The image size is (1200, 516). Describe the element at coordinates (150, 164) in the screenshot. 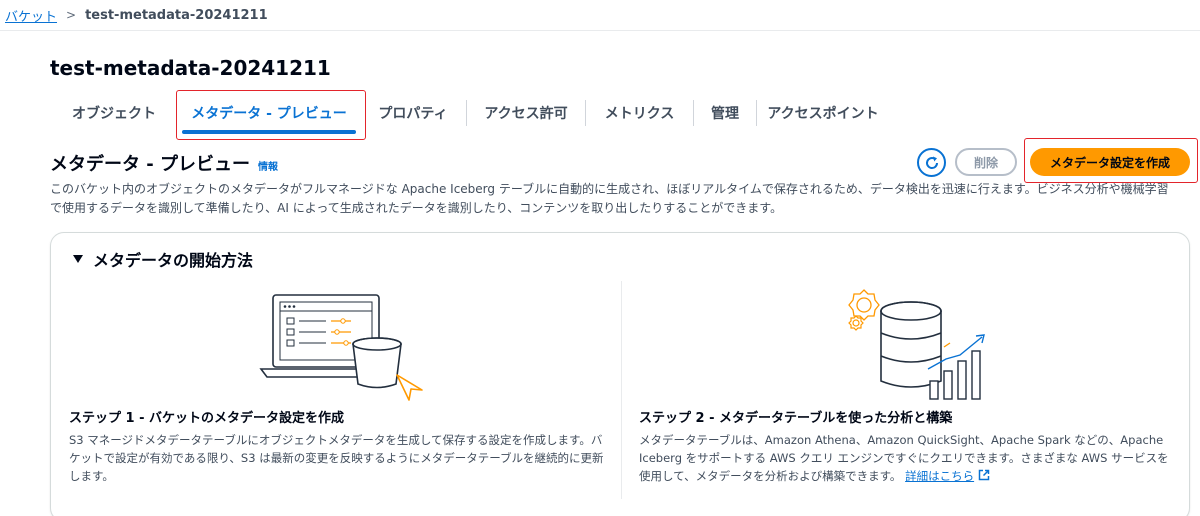

I see `section-title: メタデータ - プレビュー` at that location.